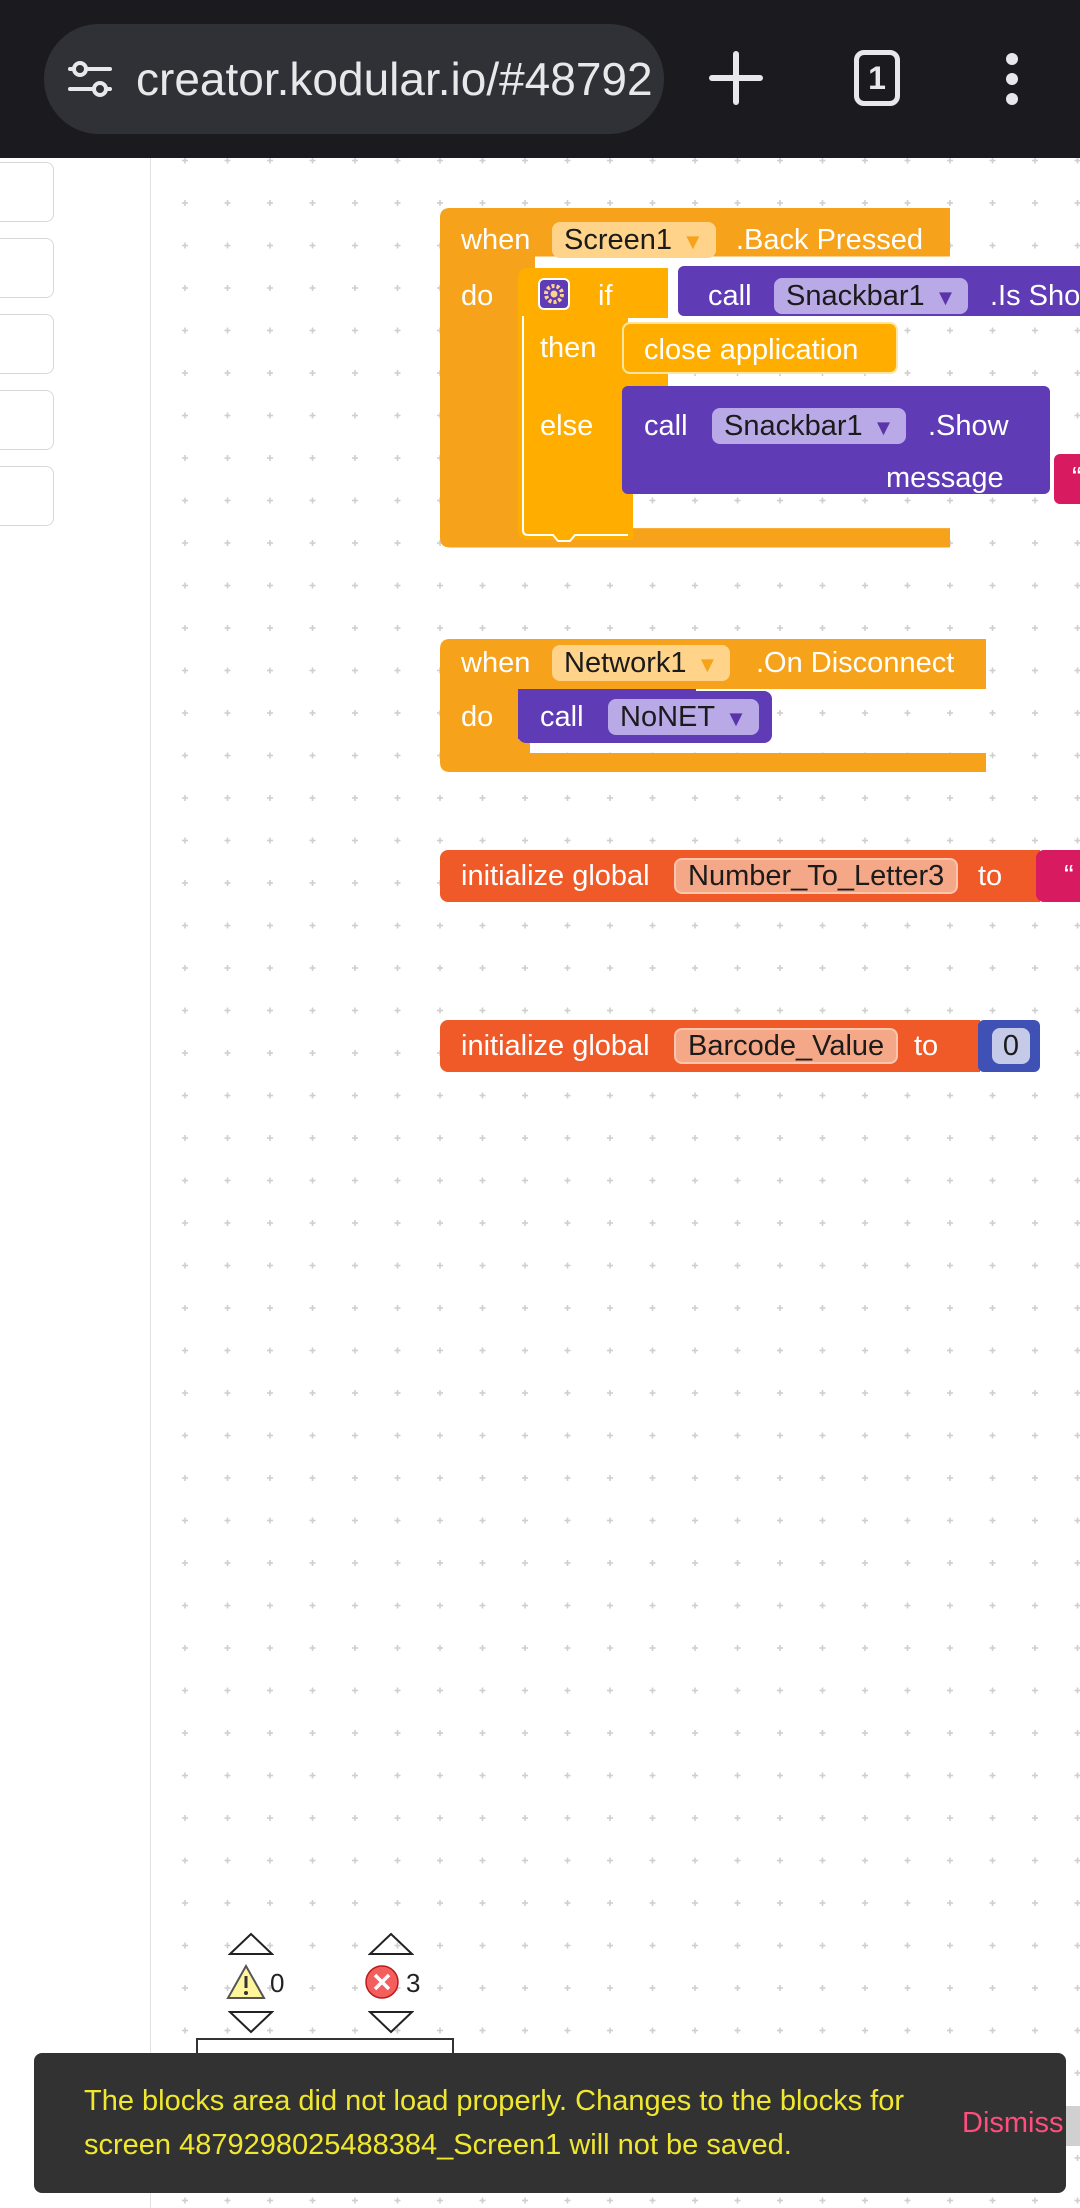  What do you see at coordinates (816, 876) in the screenshot?
I see `variable-name-field: Number_To_Letter3` at bounding box center [816, 876].